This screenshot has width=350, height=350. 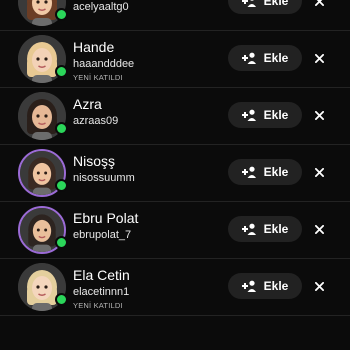 What do you see at coordinates (87, 104) in the screenshot?
I see `display-name: Azra` at bounding box center [87, 104].